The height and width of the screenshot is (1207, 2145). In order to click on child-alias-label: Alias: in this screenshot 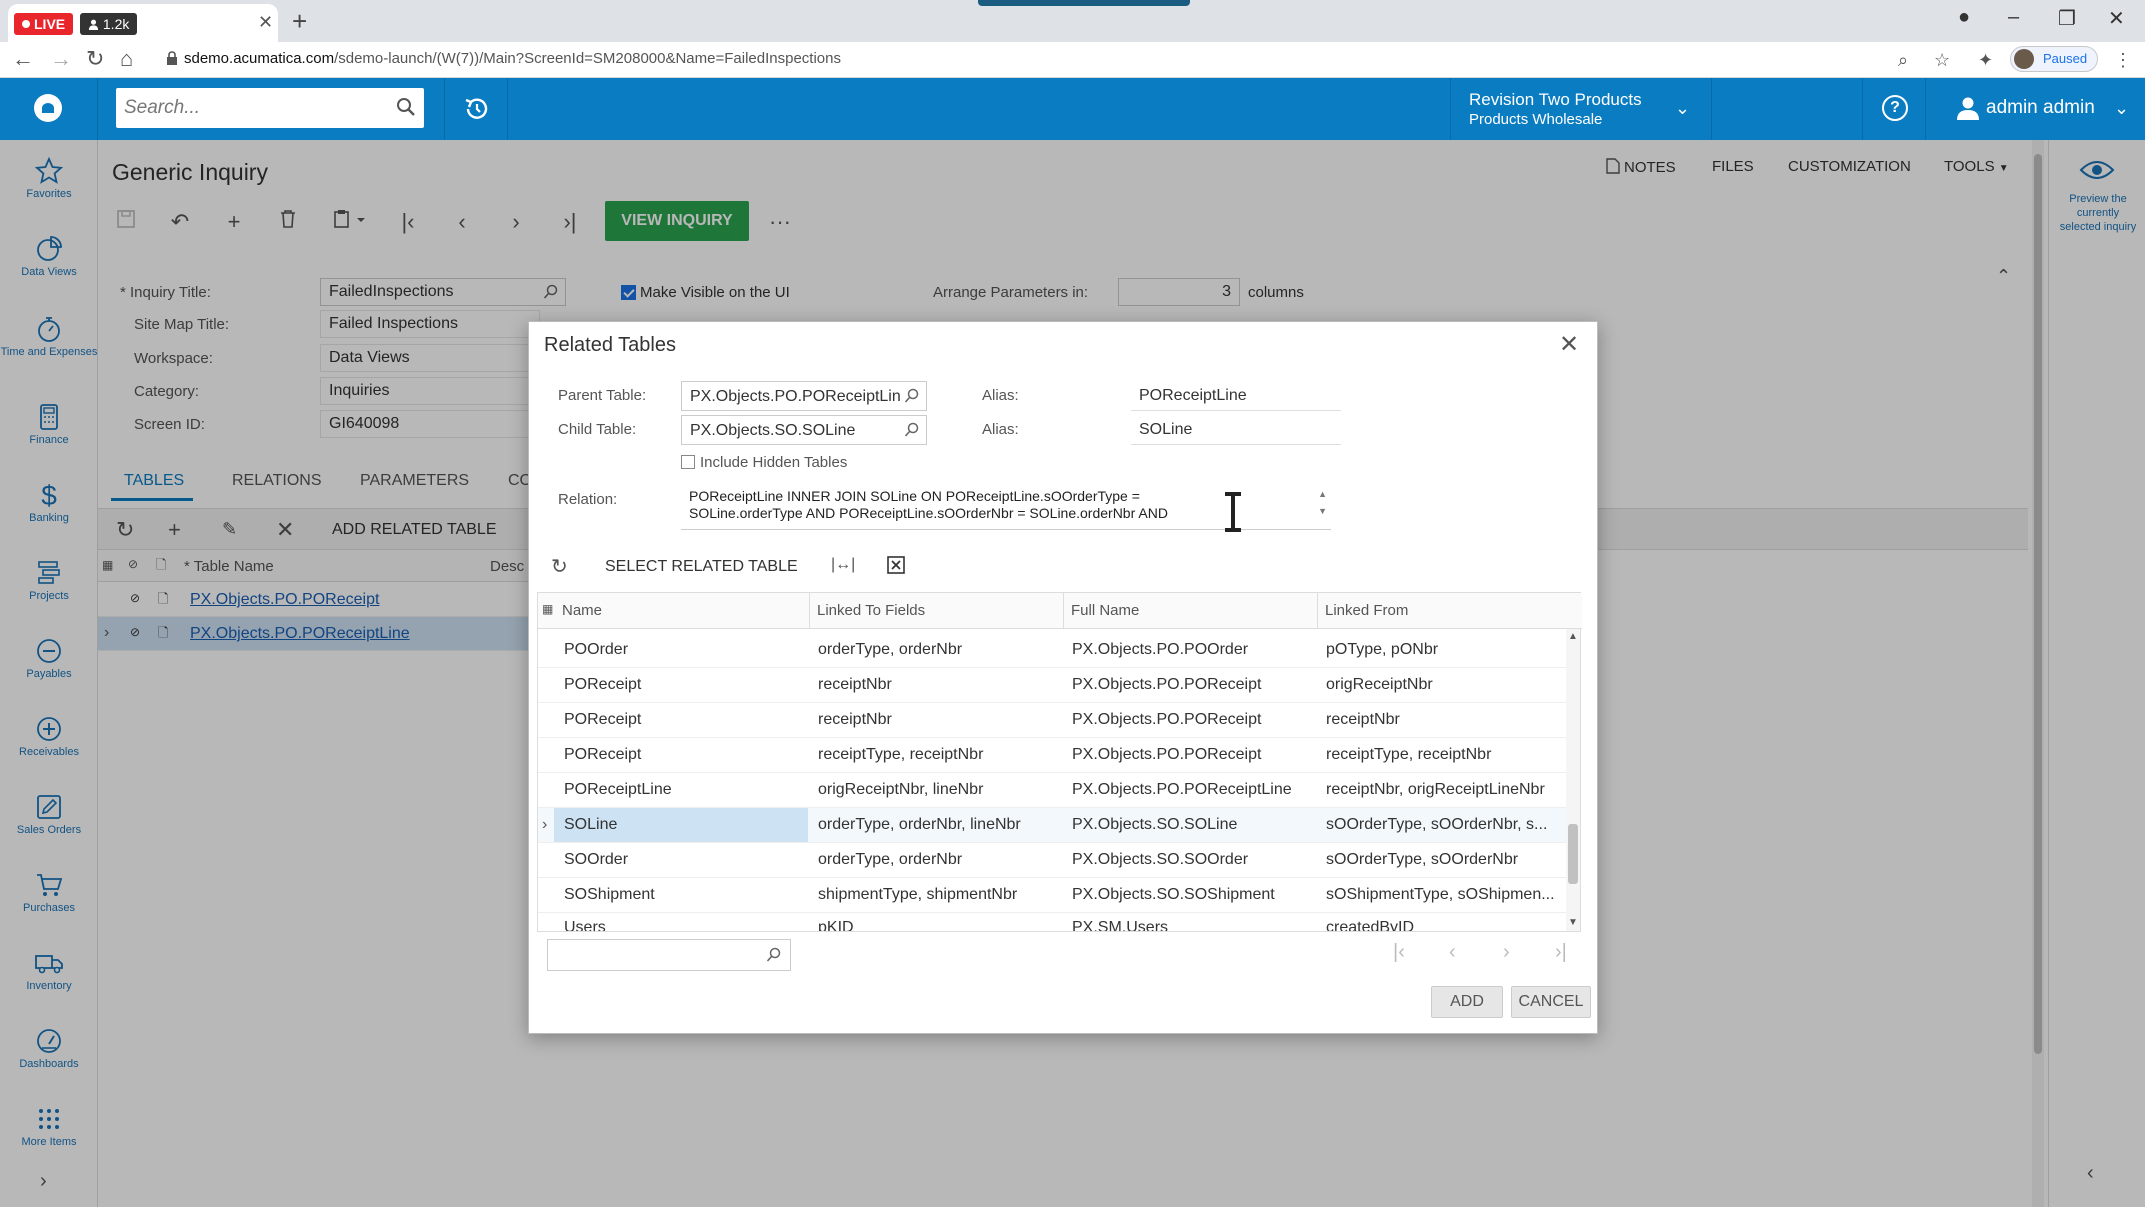, I will do `click(1000, 429)`.